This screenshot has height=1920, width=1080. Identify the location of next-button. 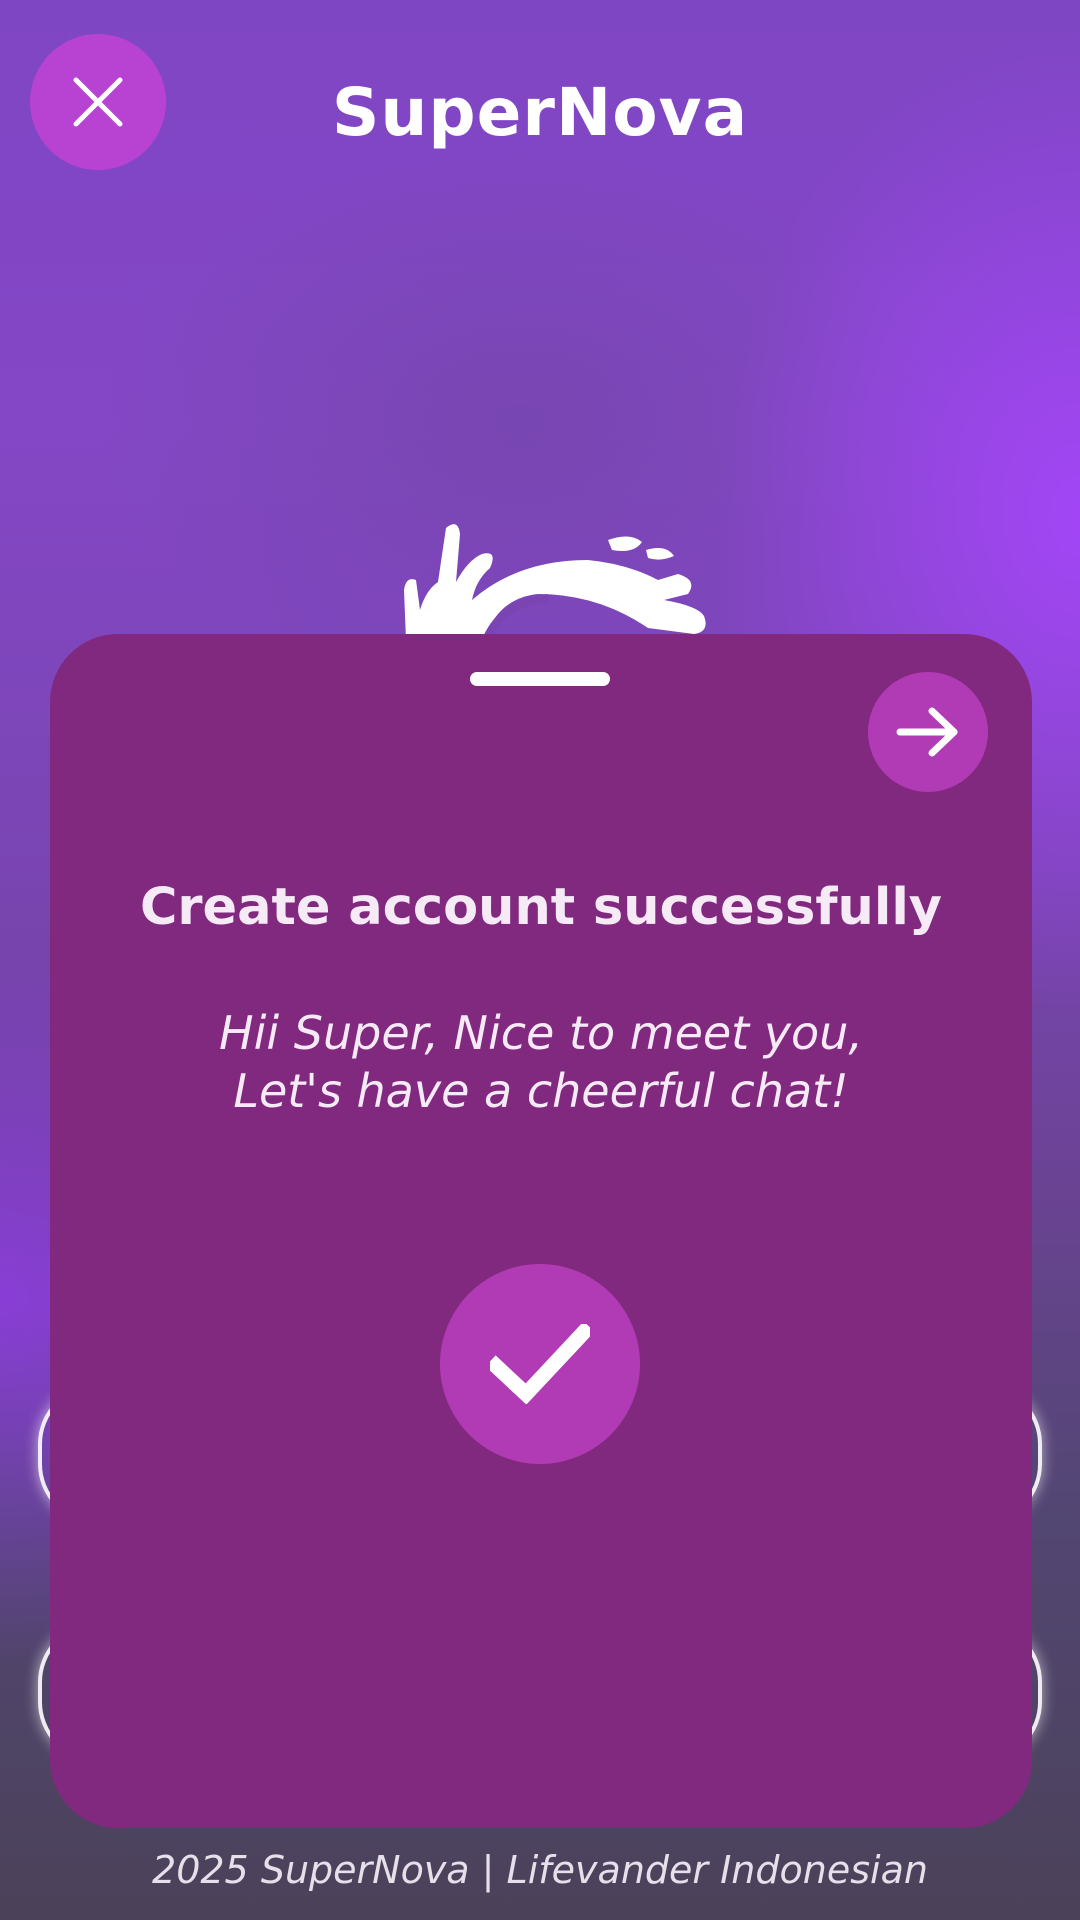
(928, 732).